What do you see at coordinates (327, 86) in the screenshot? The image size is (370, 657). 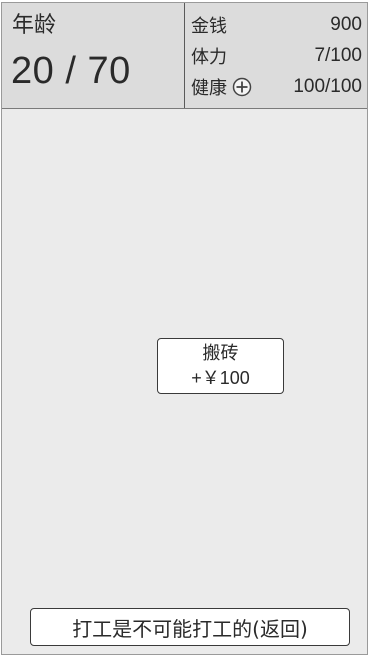 I see `stat-health-value: 100/100` at bounding box center [327, 86].